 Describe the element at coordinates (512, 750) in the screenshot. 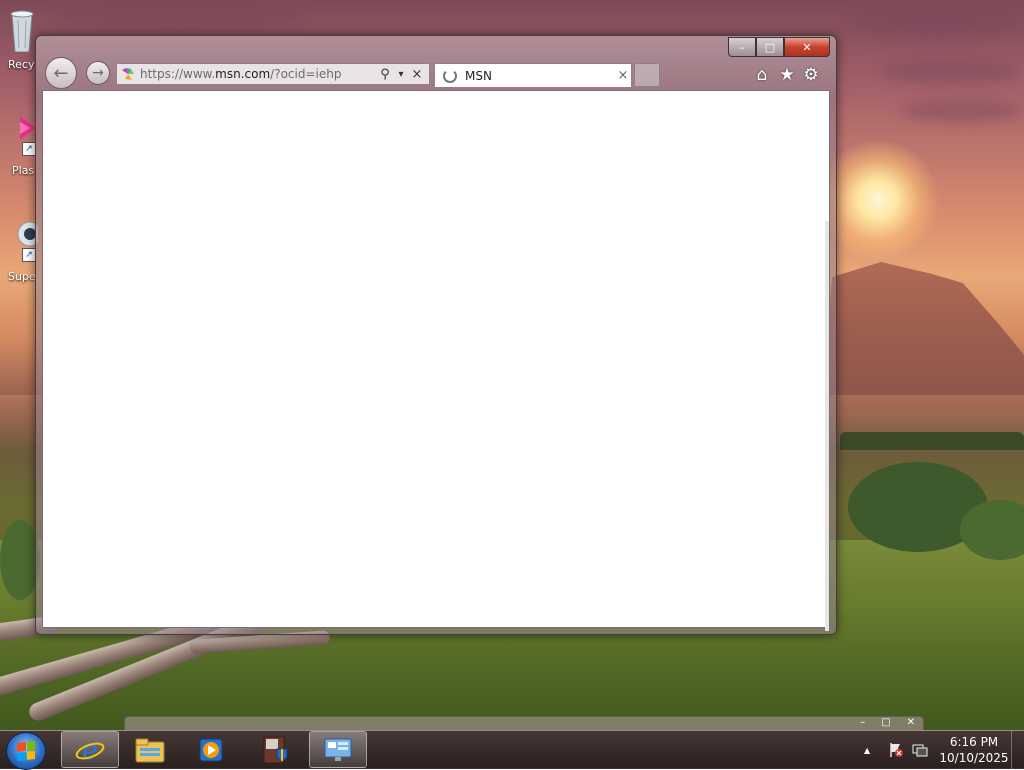

I see `taskbar: e ▲ 6:16 PM 10/10/2025` at that location.